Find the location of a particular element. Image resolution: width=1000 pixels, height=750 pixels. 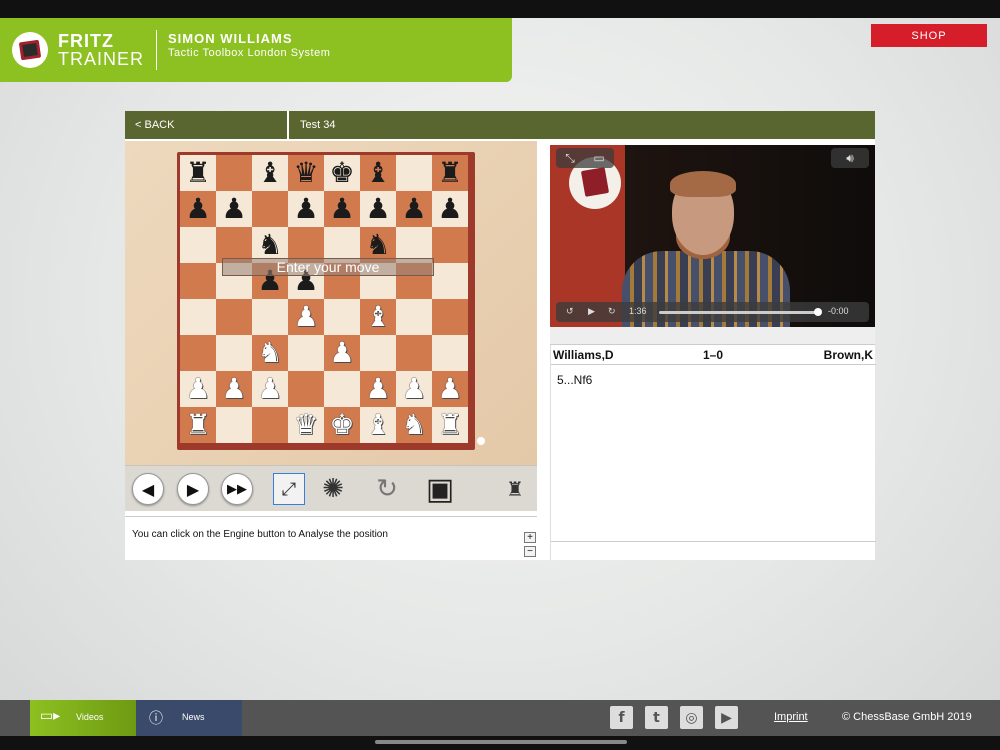

white-king-icon: ♚ is located at coordinates (341, 425).